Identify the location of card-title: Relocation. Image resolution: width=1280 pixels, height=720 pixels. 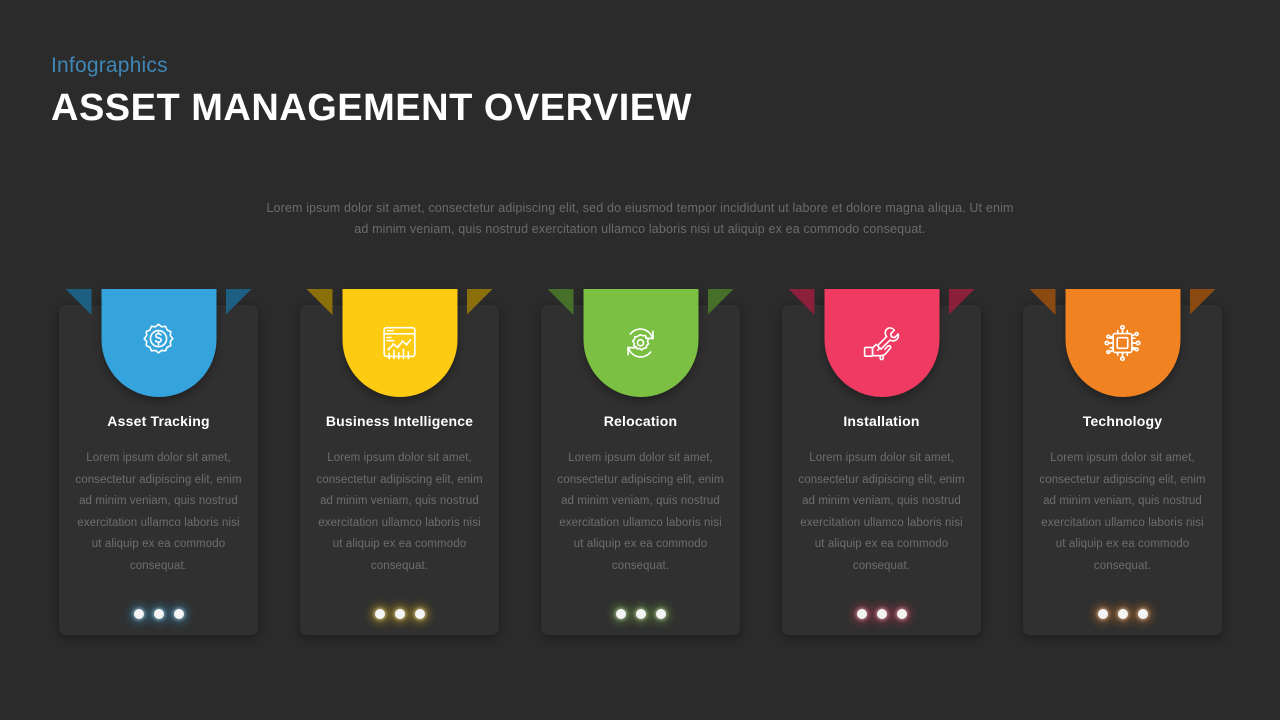
(640, 421).